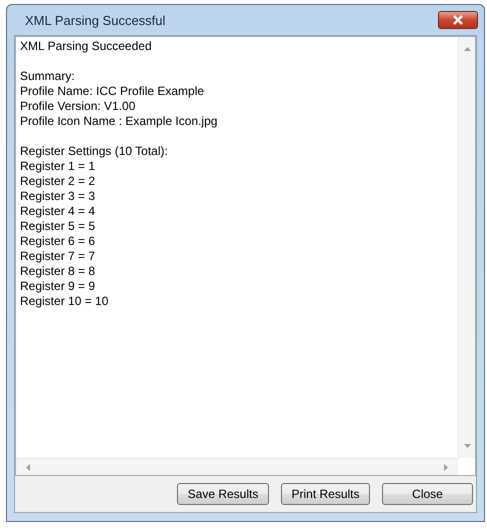 Image resolution: width=487 pixels, height=530 pixels. I want to click on dialog-button: Close, so click(427, 494).